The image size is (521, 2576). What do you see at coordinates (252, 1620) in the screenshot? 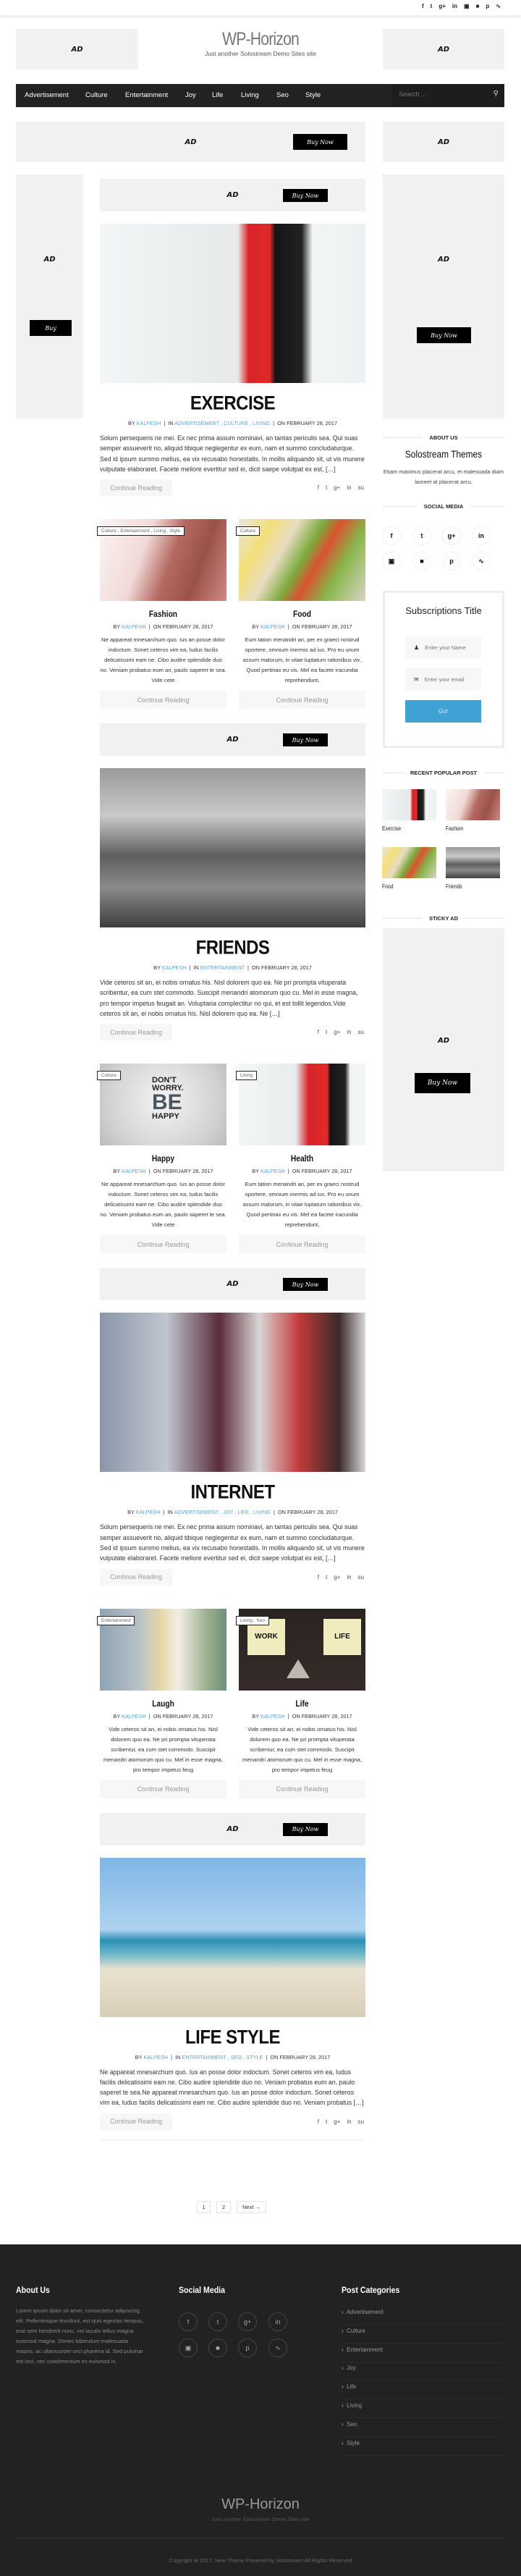
I see `category-tag: Living , Seo` at bounding box center [252, 1620].